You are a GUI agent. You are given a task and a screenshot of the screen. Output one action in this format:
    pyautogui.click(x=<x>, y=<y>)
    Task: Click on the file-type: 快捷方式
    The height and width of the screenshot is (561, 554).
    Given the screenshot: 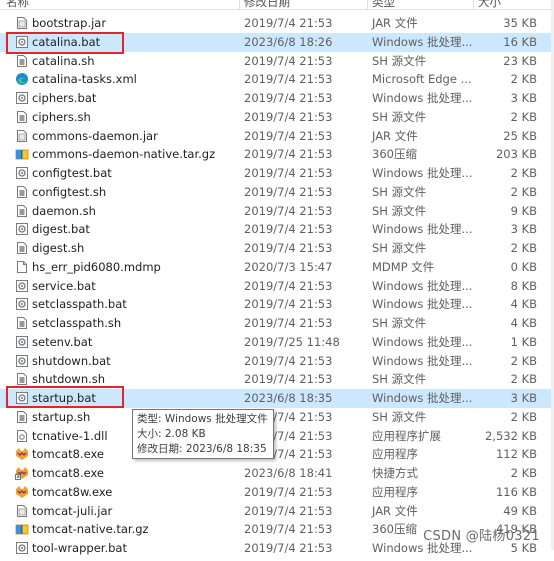 What is the action you would take?
    pyautogui.click(x=395, y=473)
    